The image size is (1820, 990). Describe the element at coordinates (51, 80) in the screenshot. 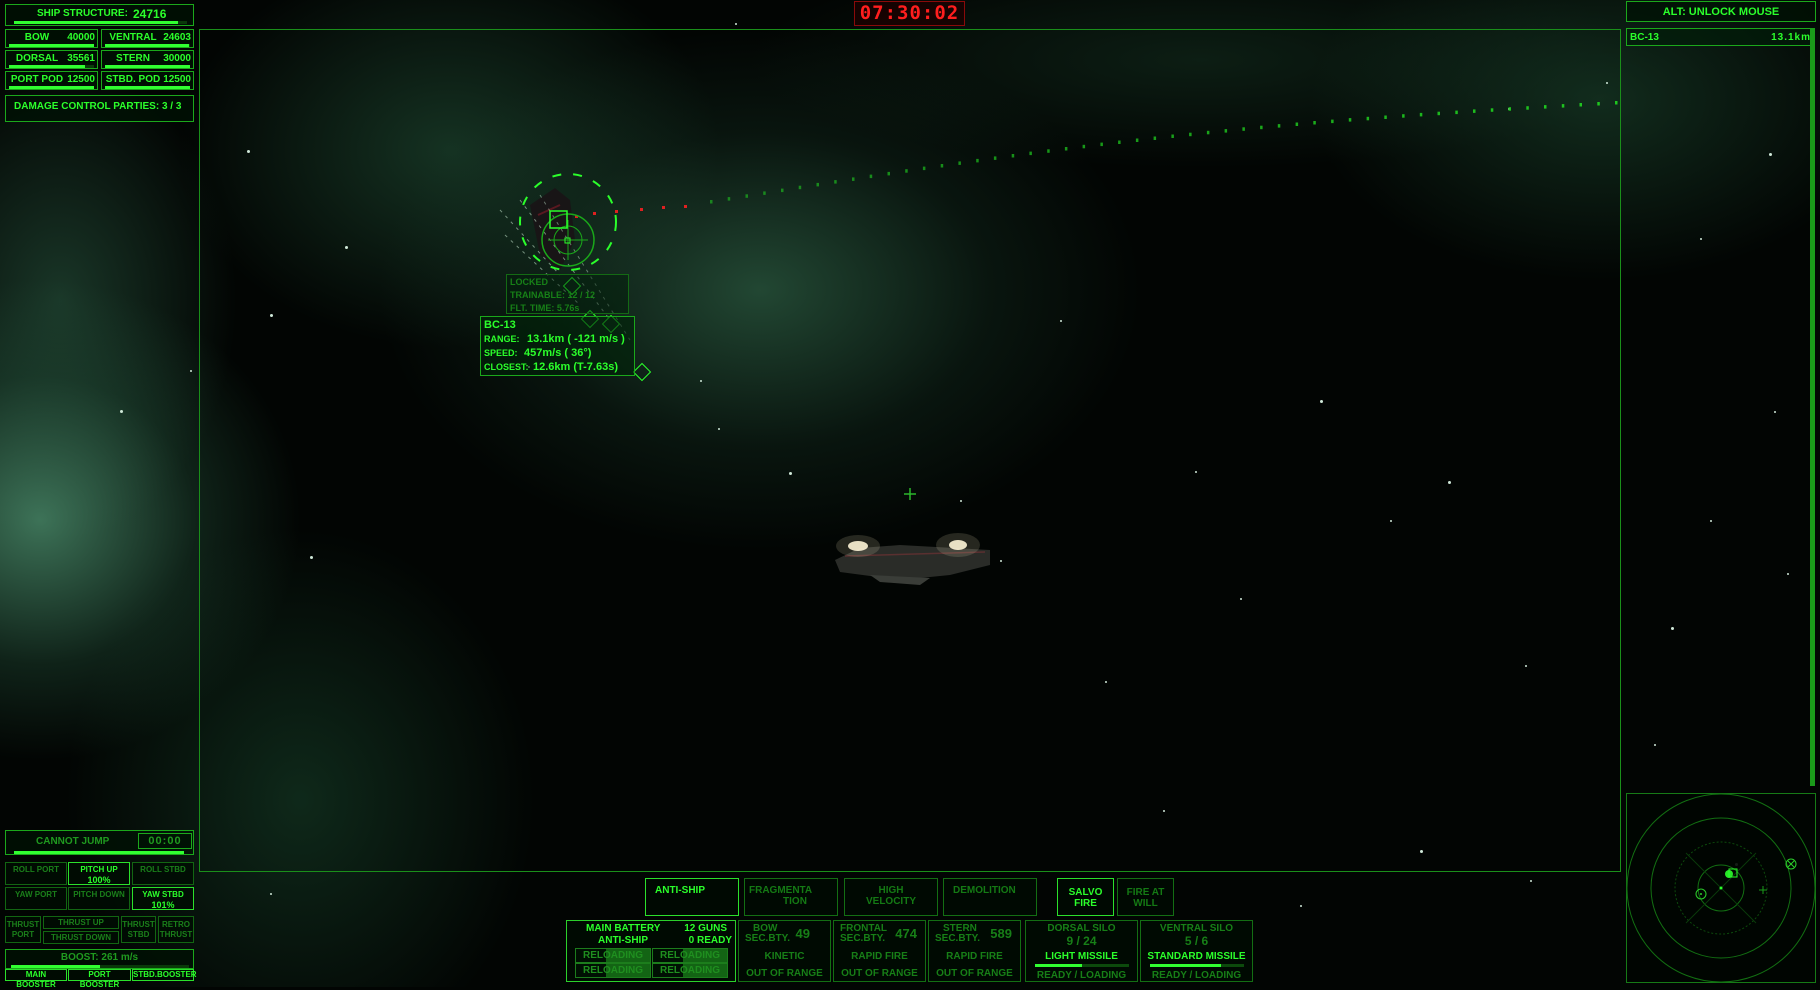

I see `hull-section-port-pod: PORT POD 12500` at that location.